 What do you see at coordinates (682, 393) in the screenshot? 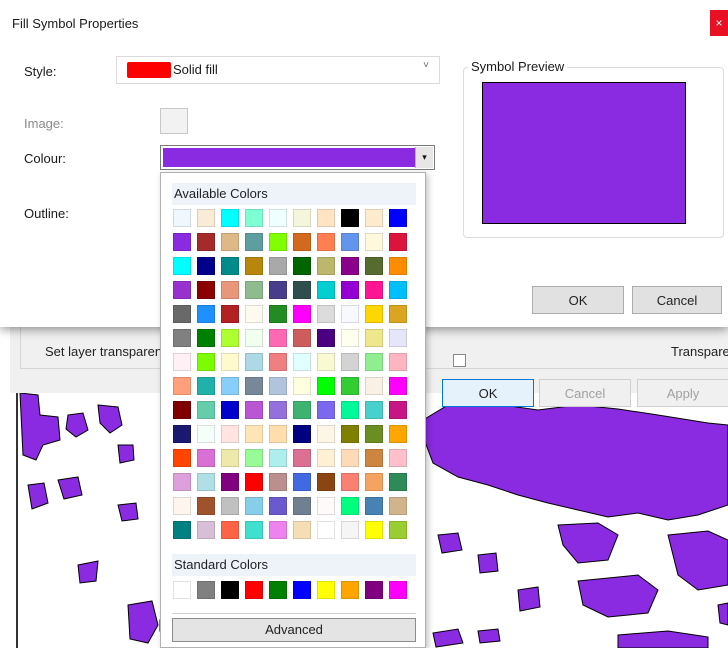
I see `bg-apply-button: Apply` at bounding box center [682, 393].